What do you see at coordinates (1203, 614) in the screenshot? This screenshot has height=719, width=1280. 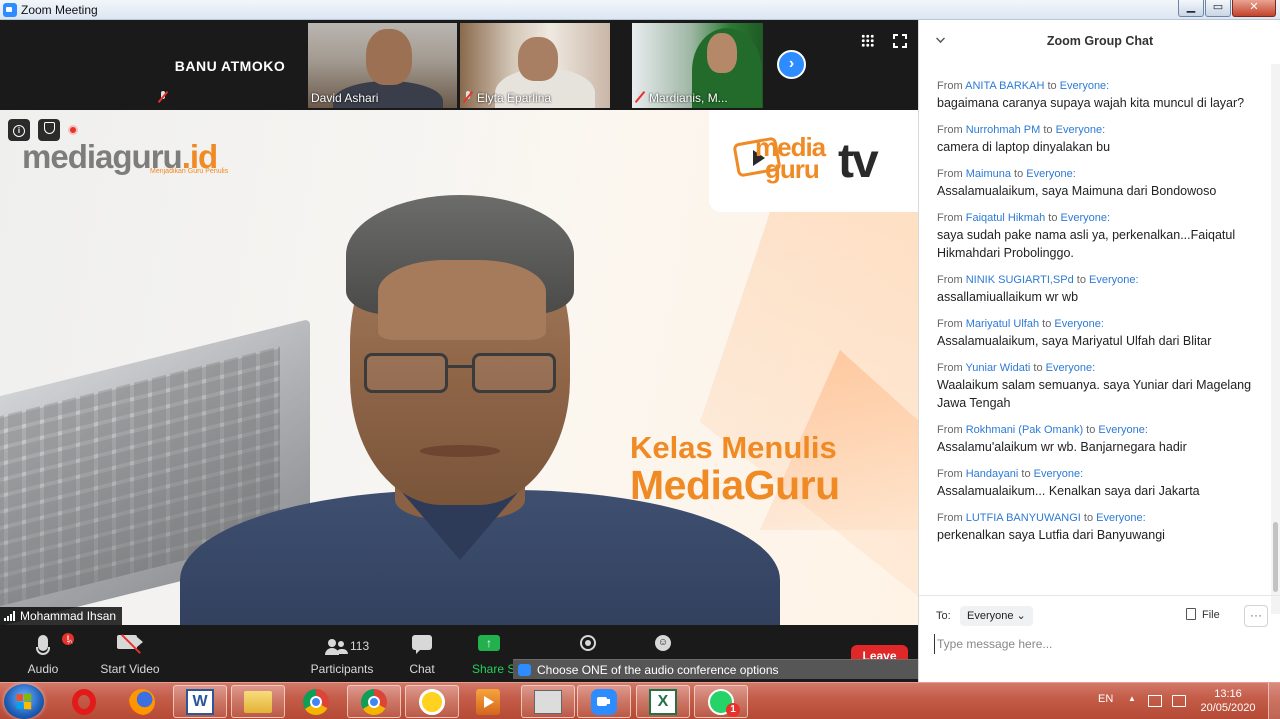 I see `file-button: File` at bounding box center [1203, 614].